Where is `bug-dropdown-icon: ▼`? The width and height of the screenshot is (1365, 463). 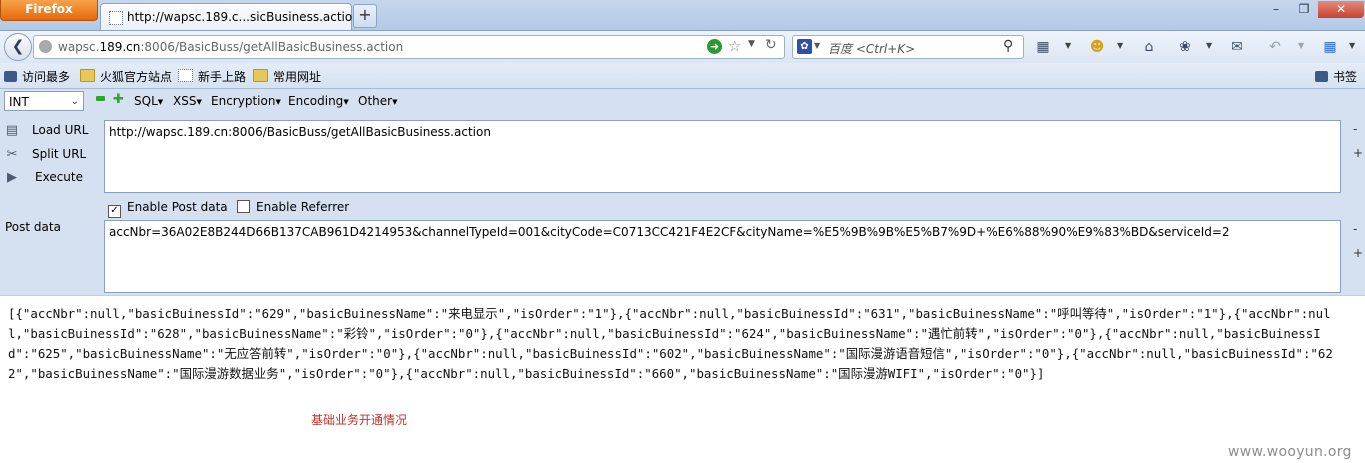 bug-dropdown-icon: ▼ is located at coordinates (1209, 45).